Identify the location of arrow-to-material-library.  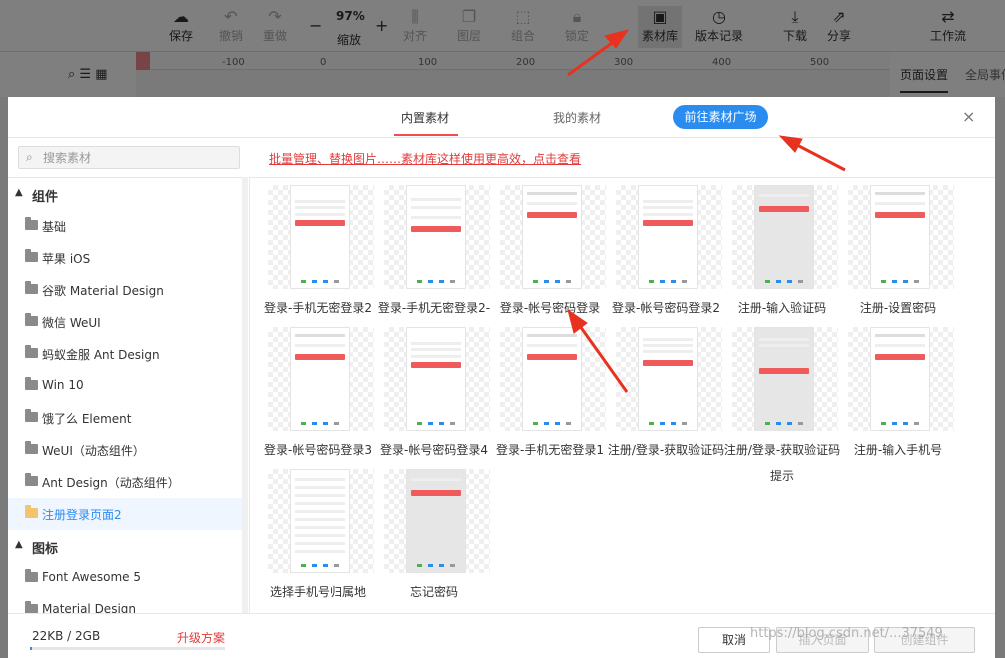
(590, 59).